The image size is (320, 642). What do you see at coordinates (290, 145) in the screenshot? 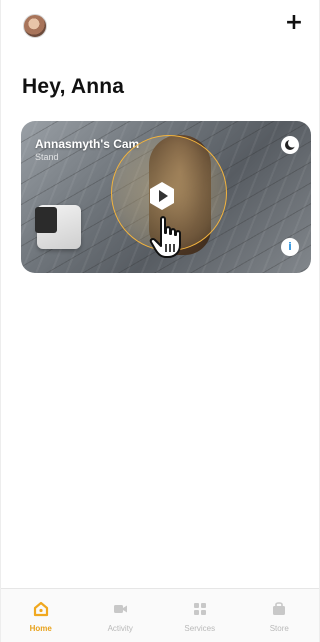
I see `moon-icon` at bounding box center [290, 145].